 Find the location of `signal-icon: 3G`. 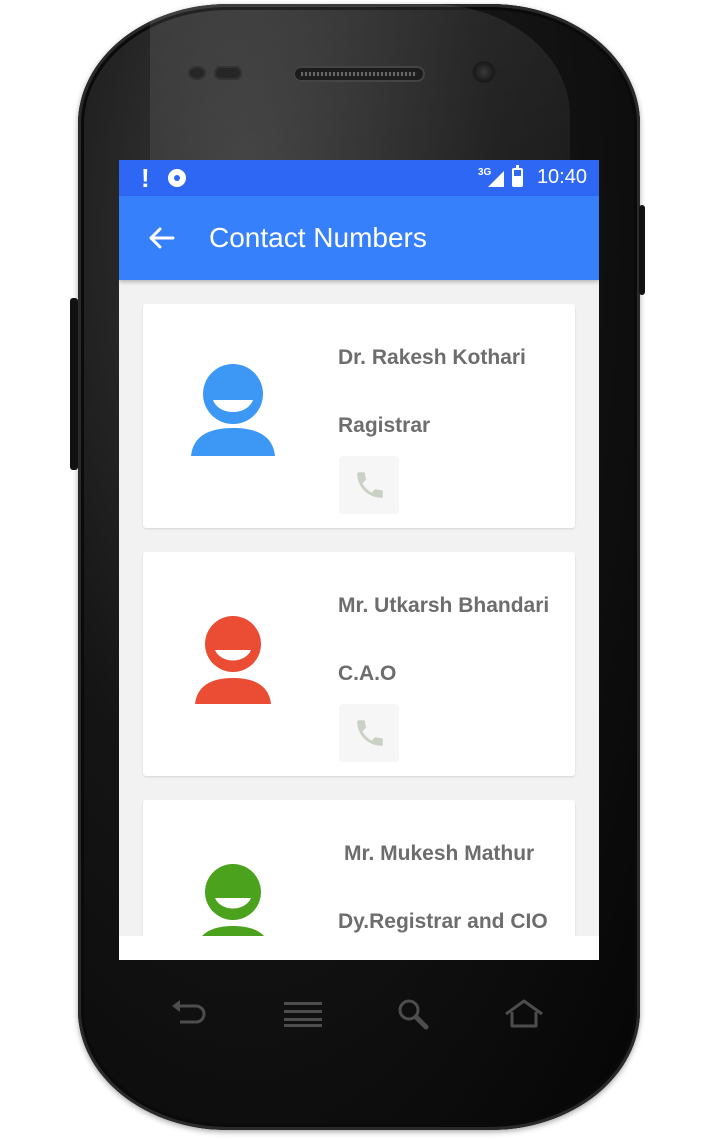

signal-icon: 3G is located at coordinates (491, 178).